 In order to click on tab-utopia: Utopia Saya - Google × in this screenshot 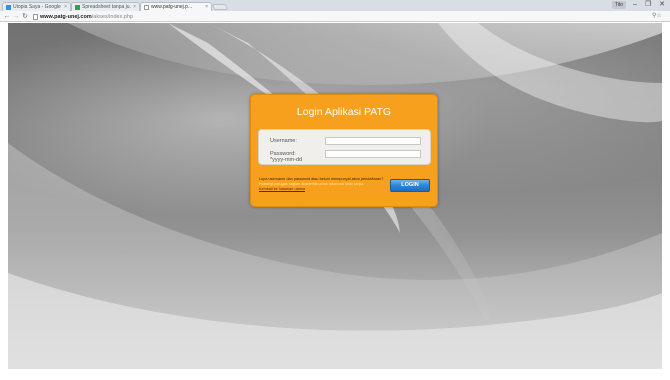, I will do `click(36, 6)`.